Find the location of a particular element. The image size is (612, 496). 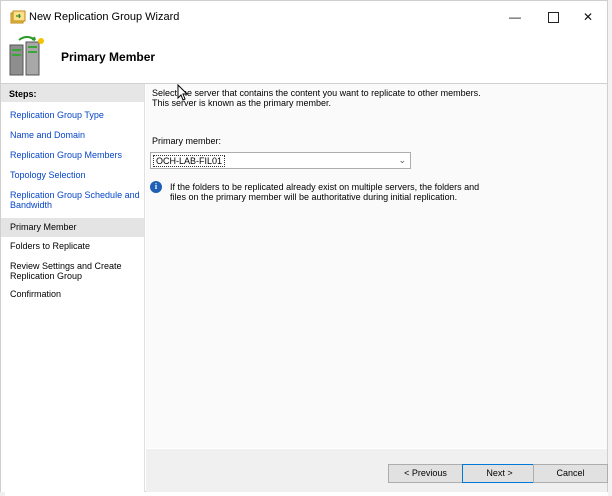

minimize-icon: — is located at coordinates (515, 17).